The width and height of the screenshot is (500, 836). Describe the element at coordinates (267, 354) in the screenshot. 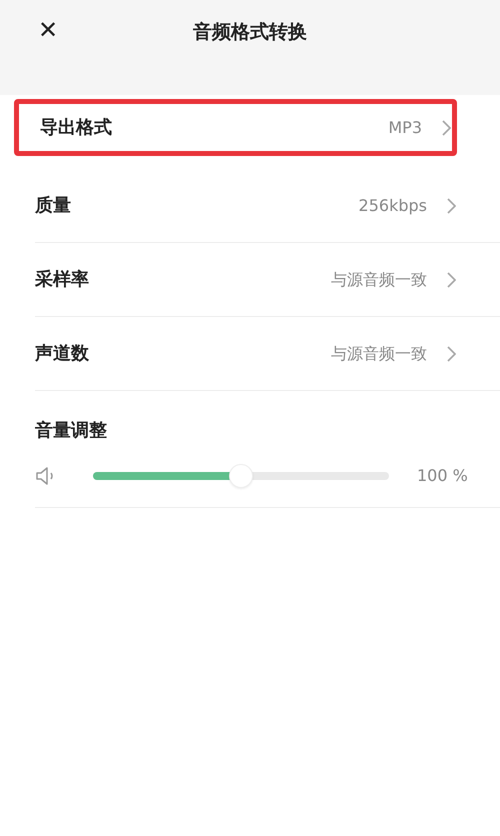

I see `setting-row: 声道数 与源音频一致` at that location.